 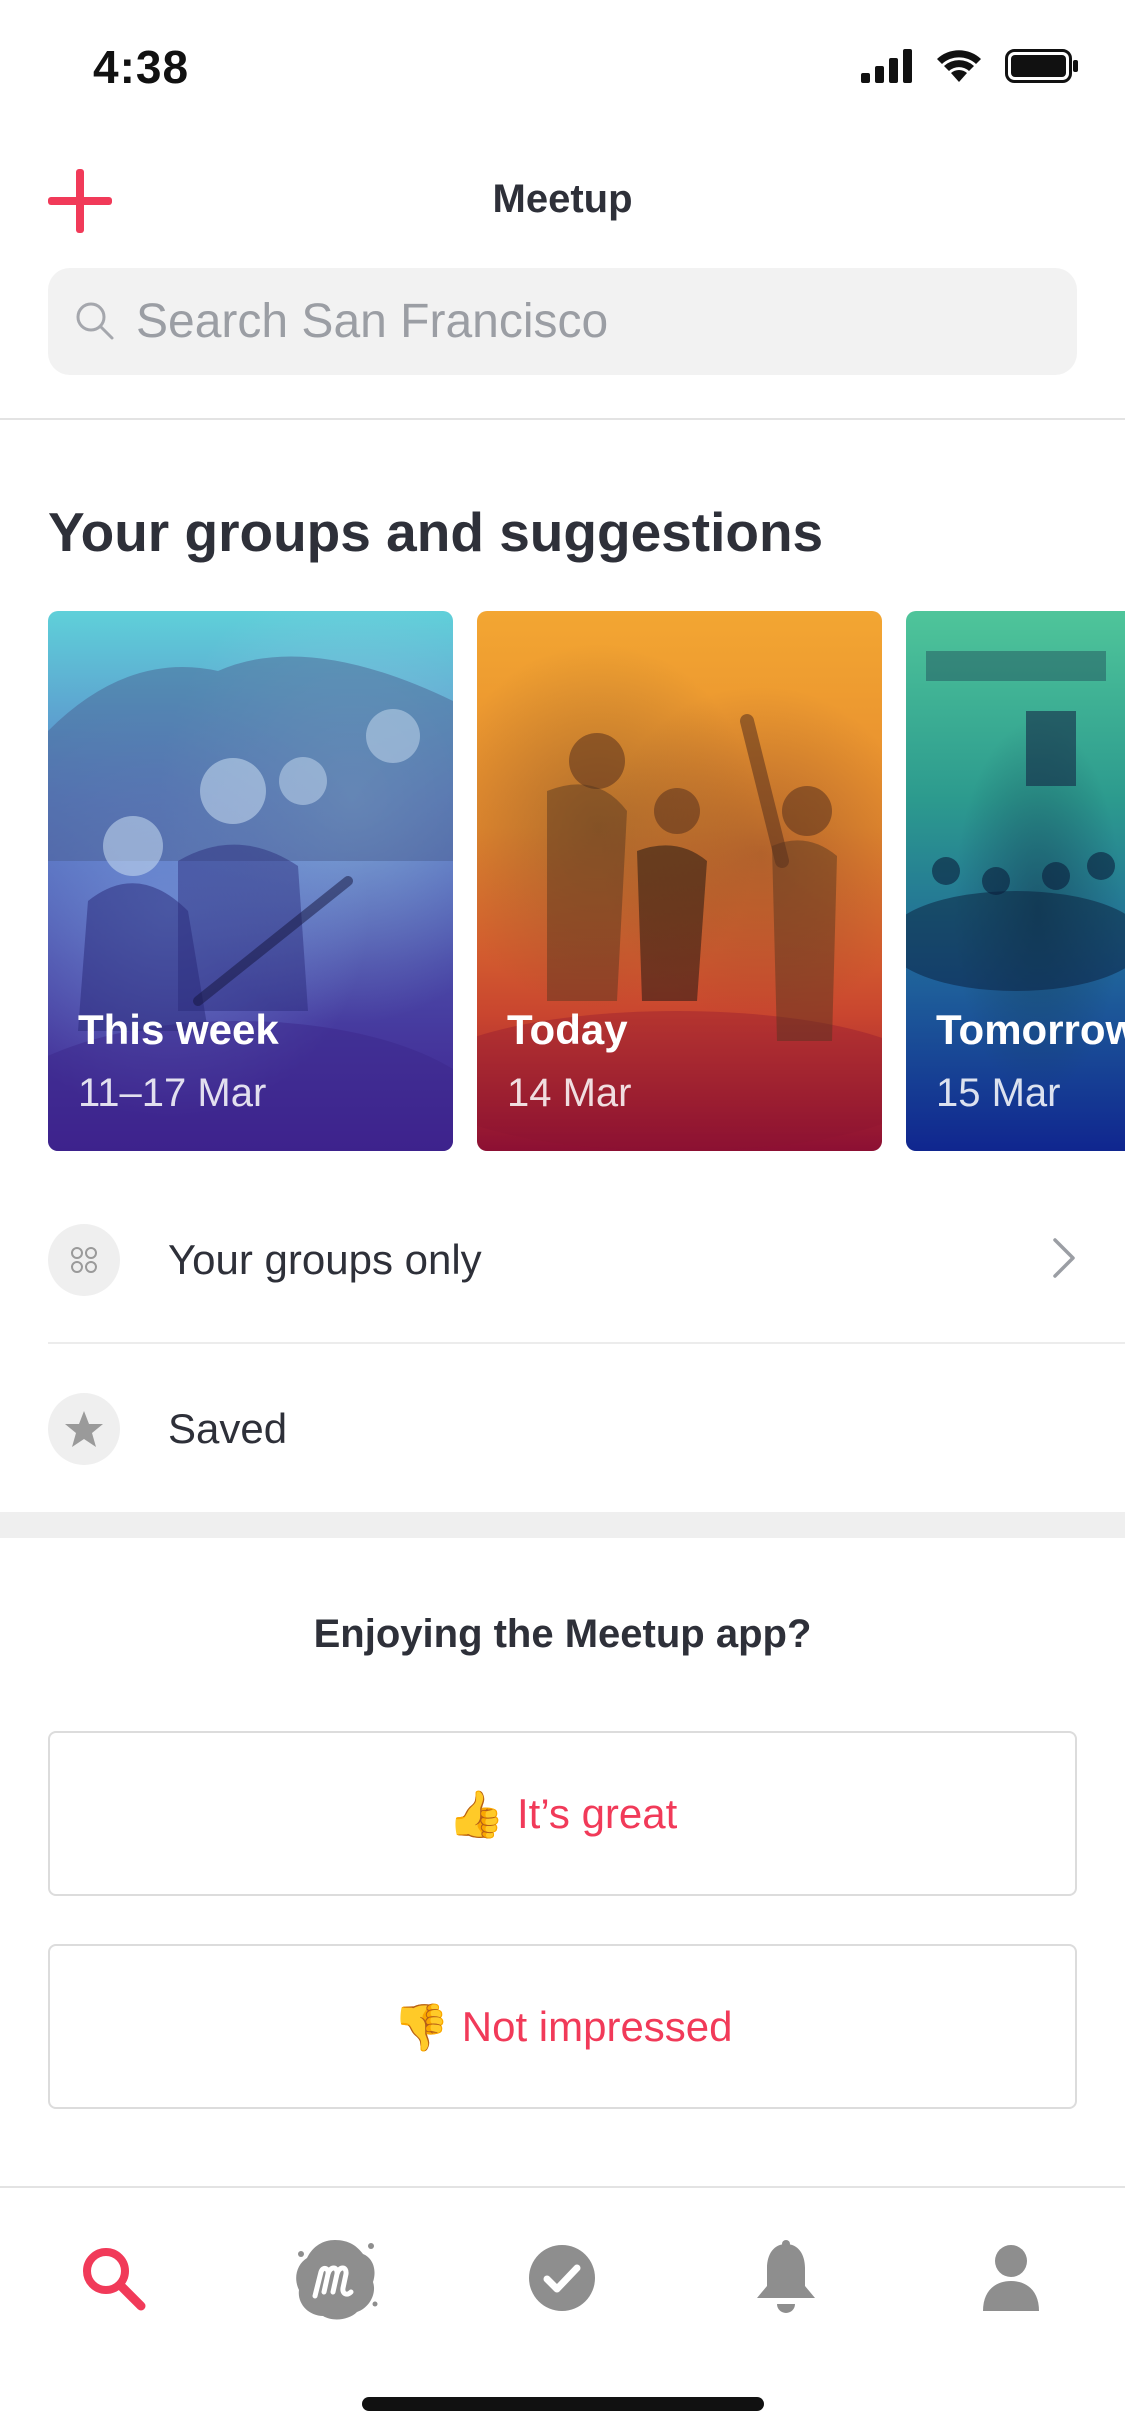 What do you see at coordinates (597, 1813) in the screenshot?
I see `button-label: It’s great` at bounding box center [597, 1813].